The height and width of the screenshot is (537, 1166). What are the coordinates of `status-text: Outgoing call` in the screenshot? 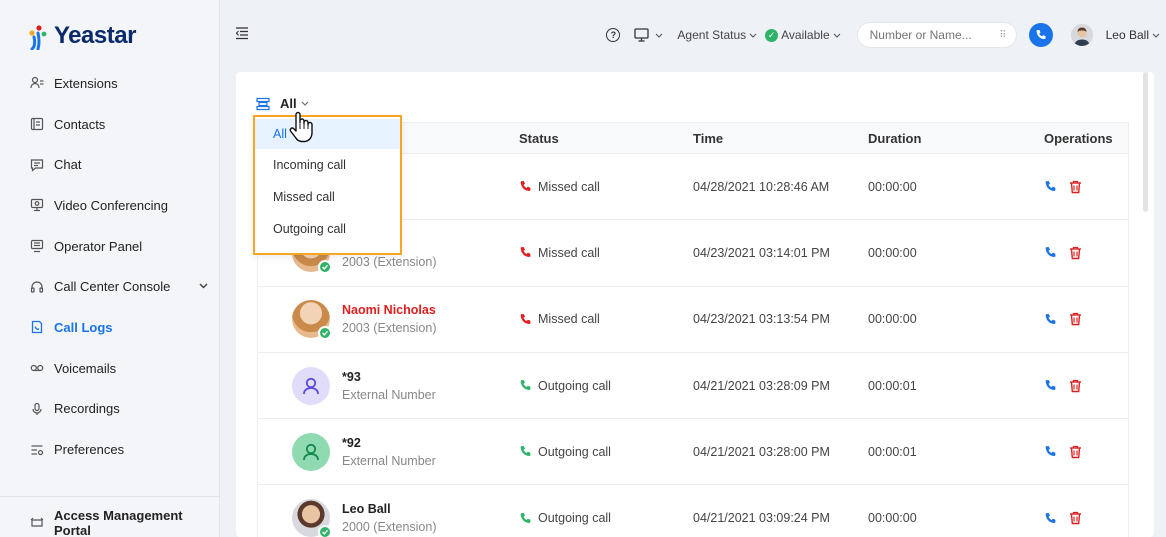 It's located at (574, 385).